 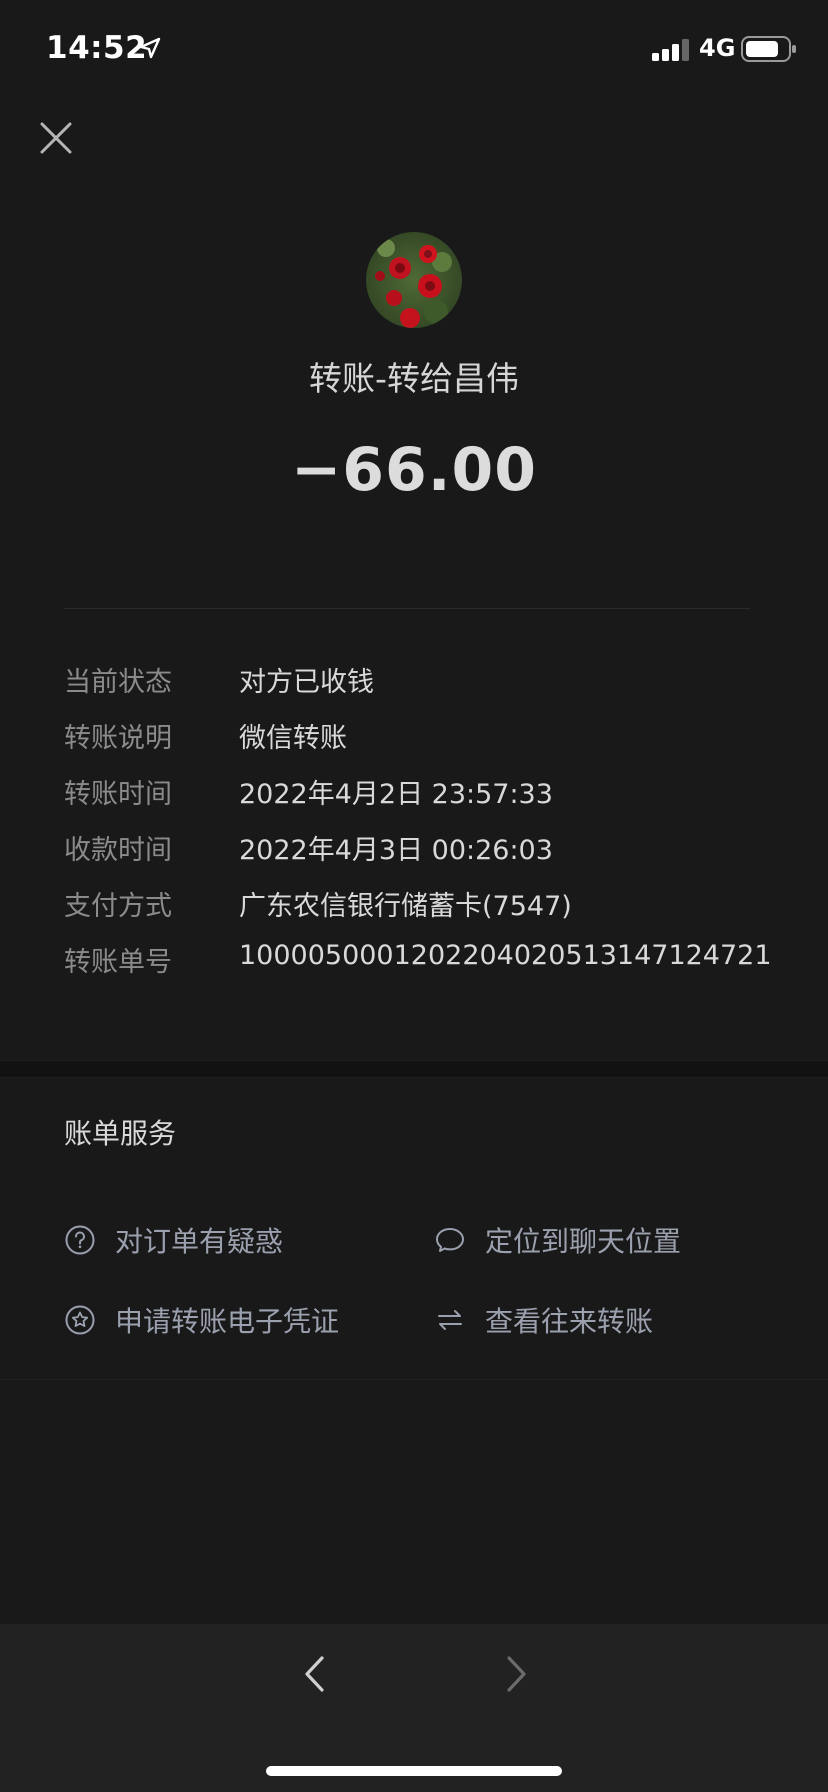 What do you see at coordinates (414, 470) in the screenshot?
I see `transfer-amount: −66.00` at bounding box center [414, 470].